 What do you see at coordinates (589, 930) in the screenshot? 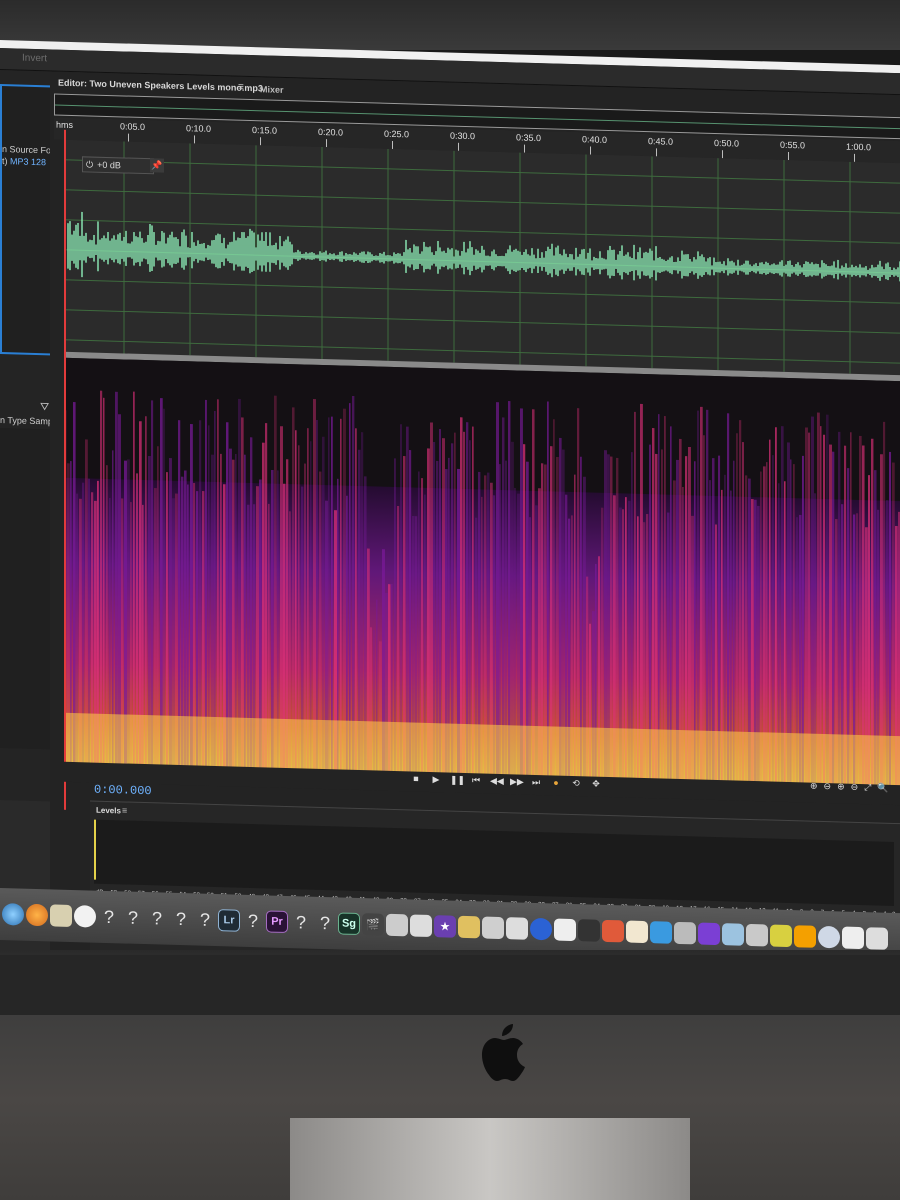
I see `disk-utility-icon` at bounding box center [589, 930].